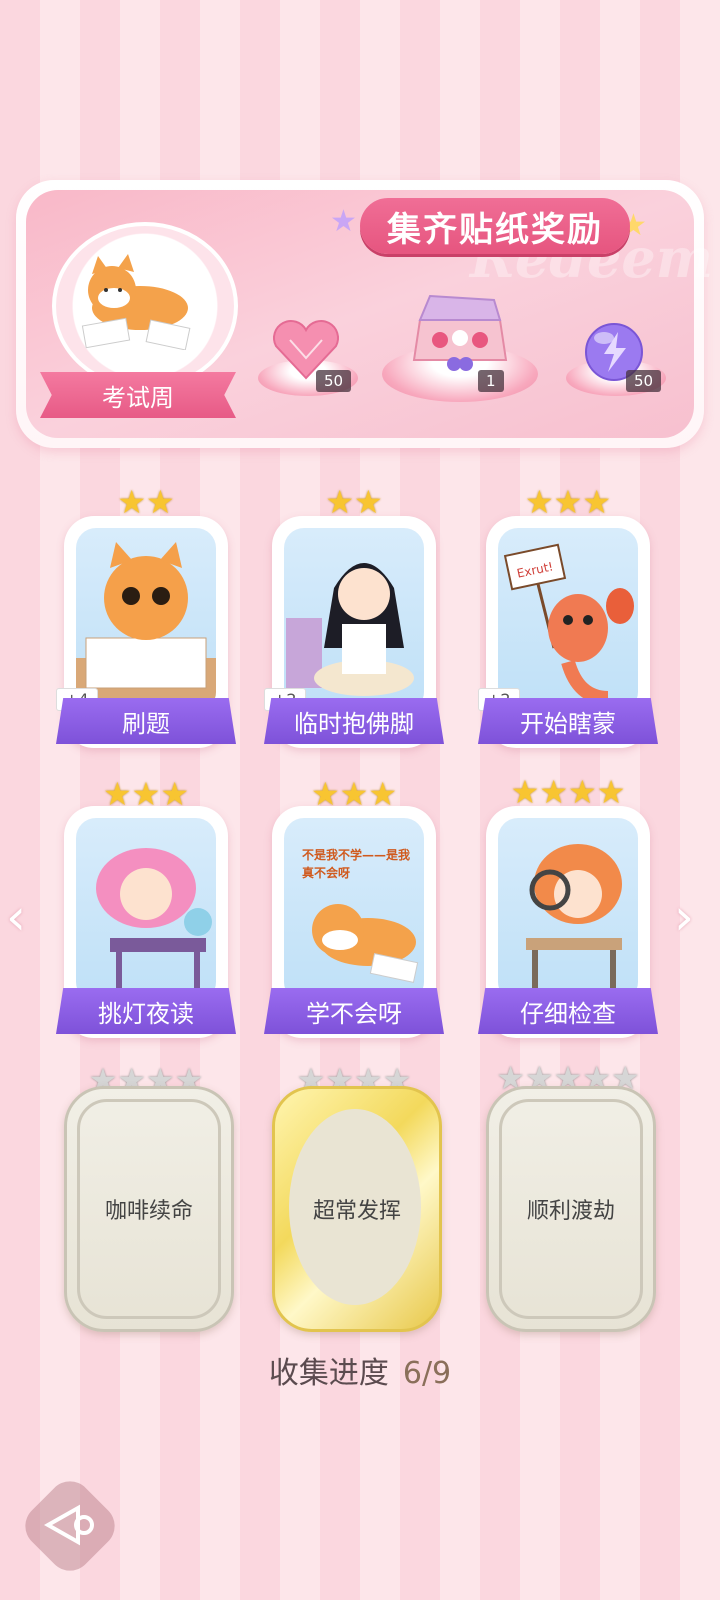  I want to click on card-6-image, so click(568, 910).